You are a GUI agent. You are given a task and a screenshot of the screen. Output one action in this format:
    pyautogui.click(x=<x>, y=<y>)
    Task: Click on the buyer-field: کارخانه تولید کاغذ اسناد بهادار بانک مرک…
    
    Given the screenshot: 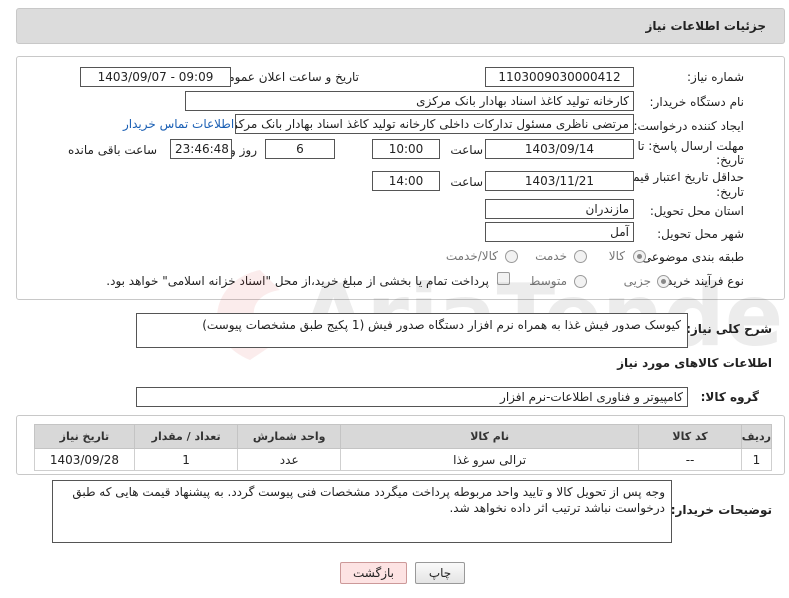 What is the action you would take?
    pyautogui.click(x=409, y=101)
    